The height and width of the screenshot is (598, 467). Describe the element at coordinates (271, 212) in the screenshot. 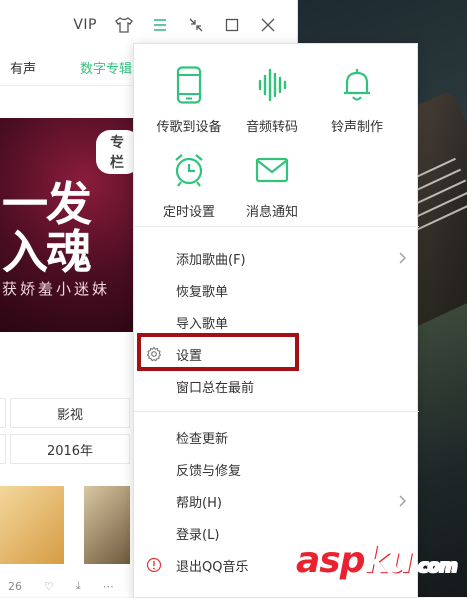

I see `tool-label: 消息通知` at that location.